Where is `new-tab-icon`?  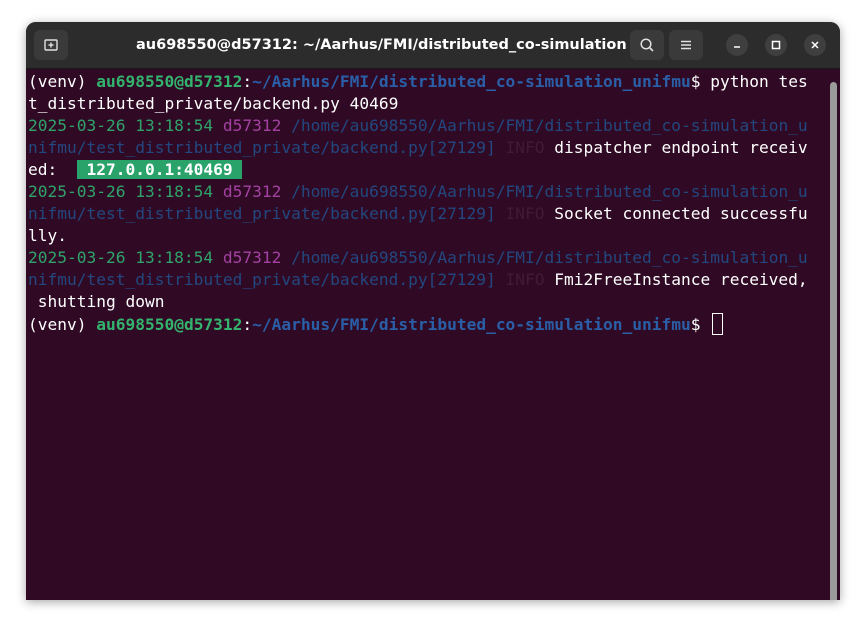
new-tab-icon is located at coordinates (51, 45).